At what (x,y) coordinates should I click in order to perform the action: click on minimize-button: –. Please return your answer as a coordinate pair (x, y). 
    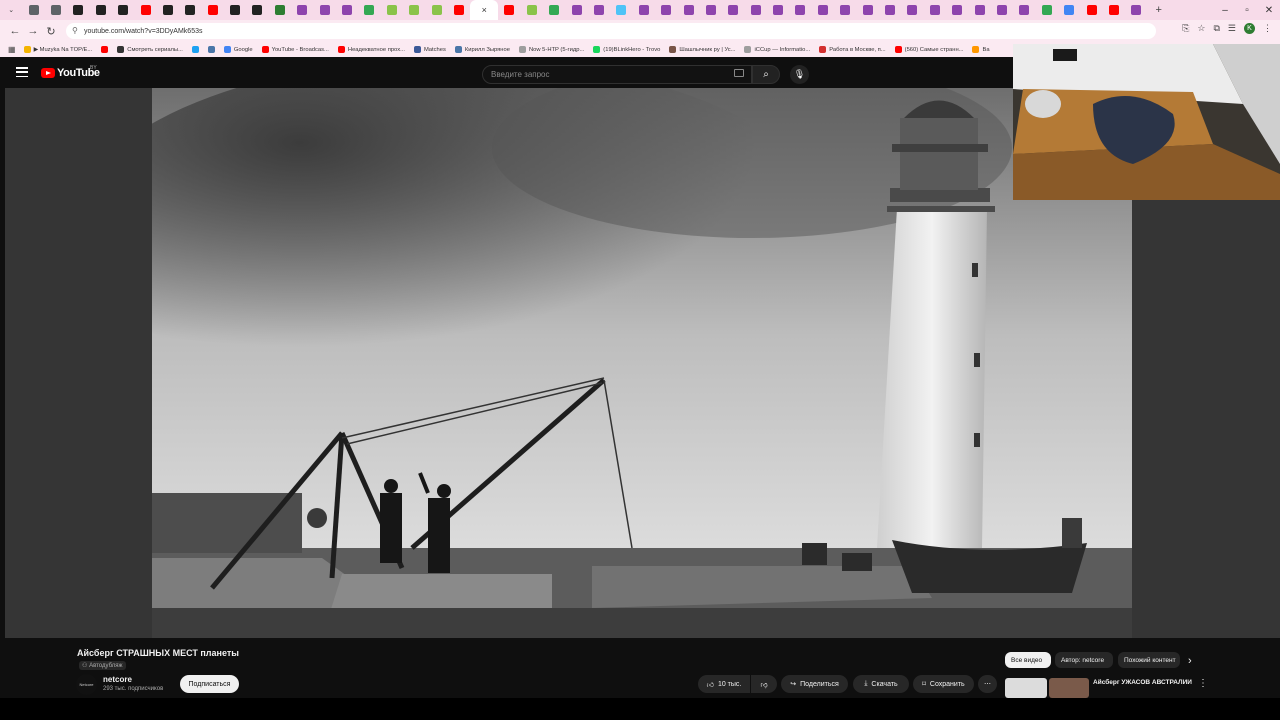
    Looking at the image, I should click on (1225, 10).